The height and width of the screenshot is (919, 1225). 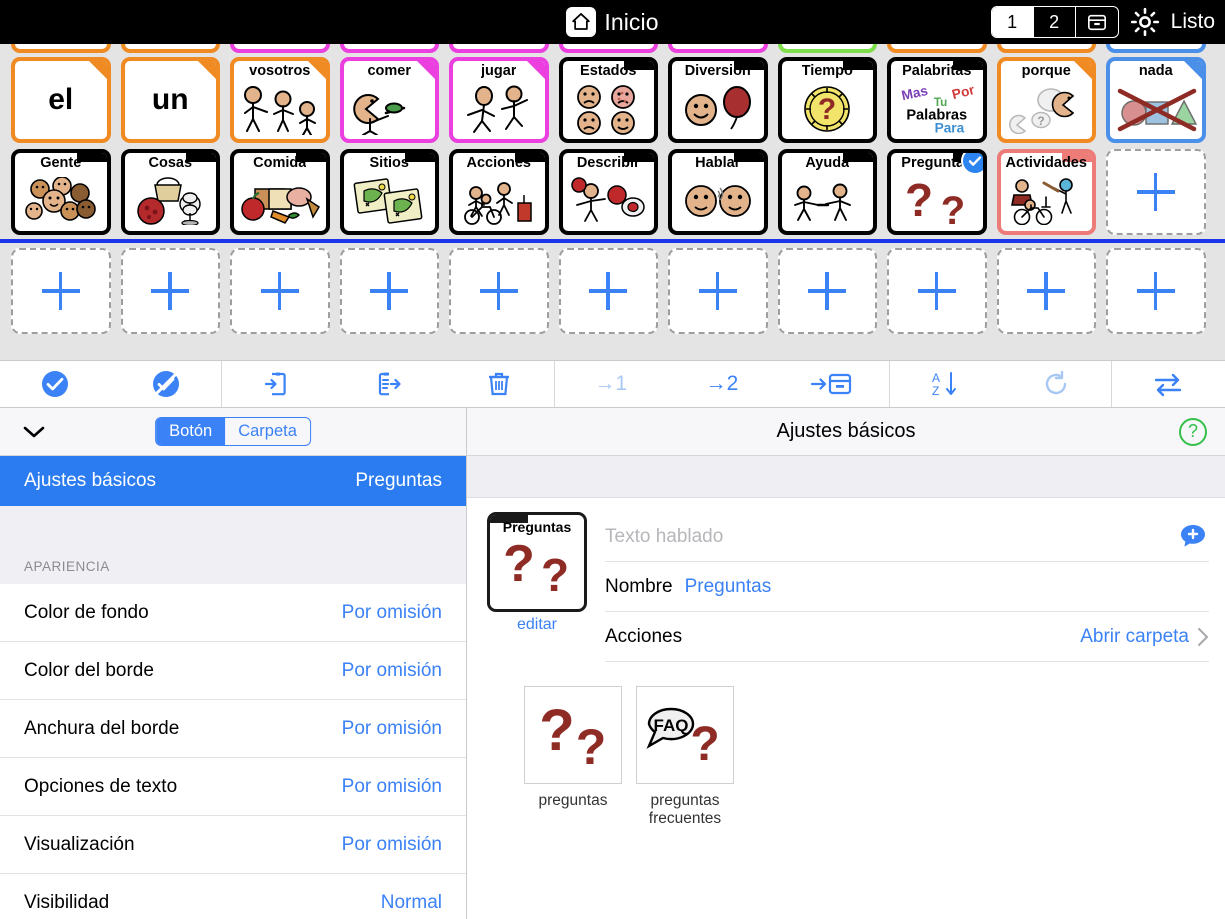 I want to click on settings-selected-row: Ajustes básicos Preguntas, so click(x=233, y=481).